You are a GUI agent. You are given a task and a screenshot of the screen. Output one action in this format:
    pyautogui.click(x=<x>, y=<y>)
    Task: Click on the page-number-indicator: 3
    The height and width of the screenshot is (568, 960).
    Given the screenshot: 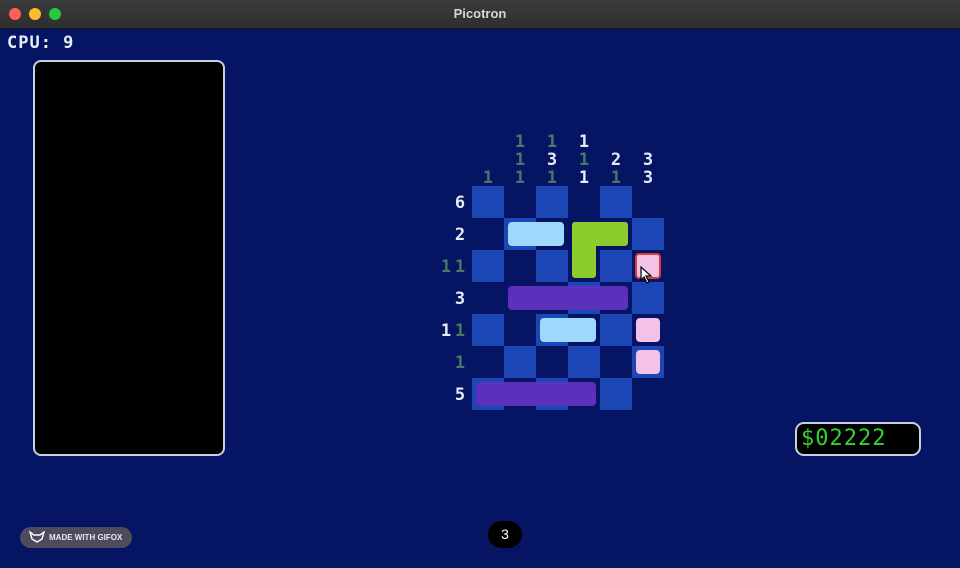 What is the action you would take?
    pyautogui.click(x=505, y=534)
    